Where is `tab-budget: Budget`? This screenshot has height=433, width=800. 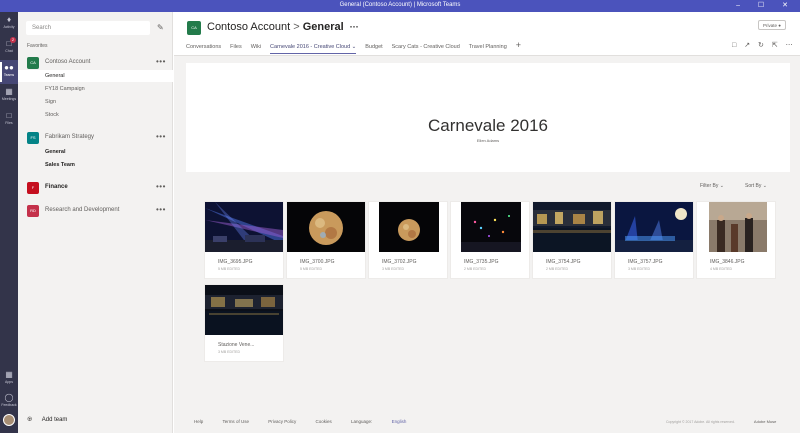
tab-budget: Budget is located at coordinates (373, 48).